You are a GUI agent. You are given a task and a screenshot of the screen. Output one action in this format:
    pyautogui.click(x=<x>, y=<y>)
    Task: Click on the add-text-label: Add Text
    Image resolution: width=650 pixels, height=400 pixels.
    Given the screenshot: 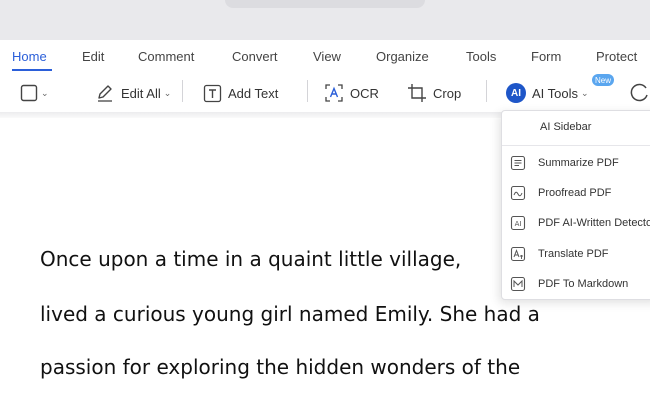 What is the action you would take?
    pyautogui.click(x=253, y=93)
    